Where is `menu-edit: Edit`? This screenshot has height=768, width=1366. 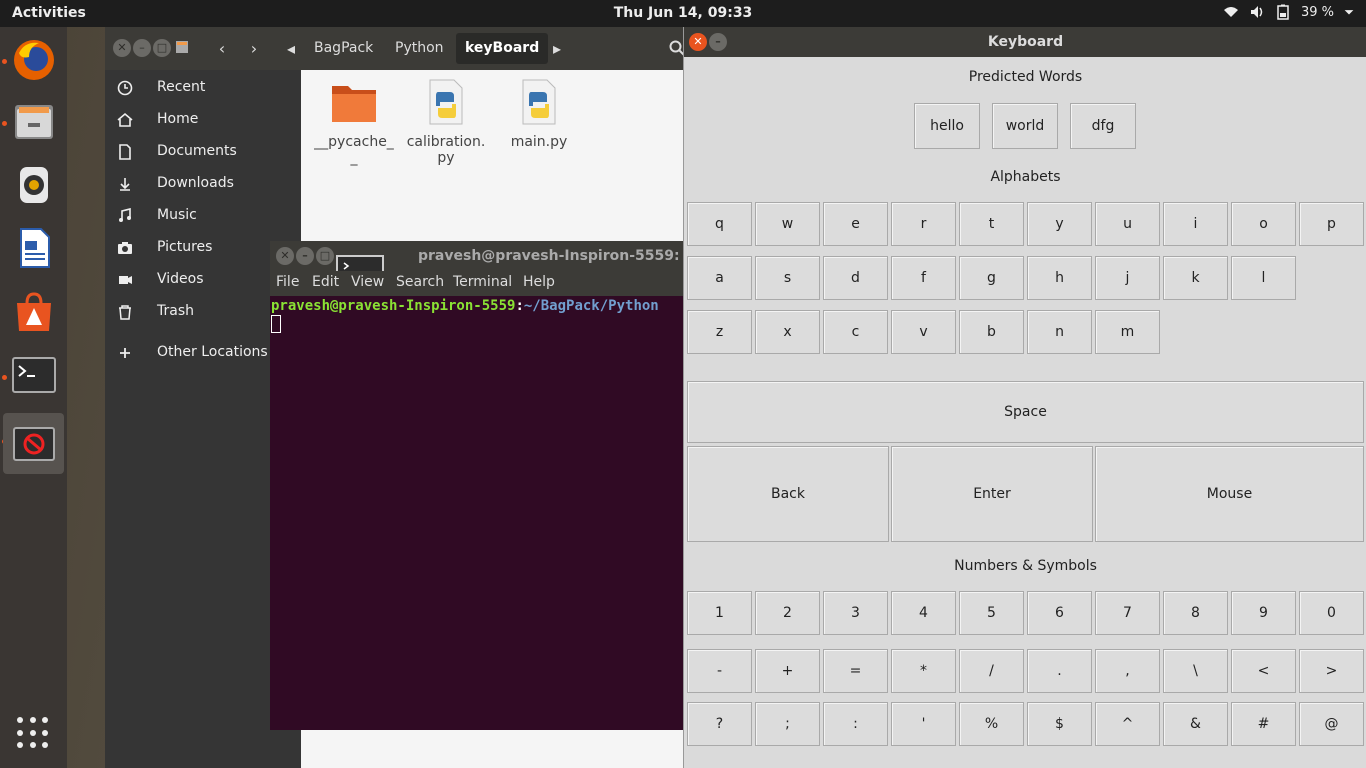 menu-edit: Edit is located at coordinates (325, 282).